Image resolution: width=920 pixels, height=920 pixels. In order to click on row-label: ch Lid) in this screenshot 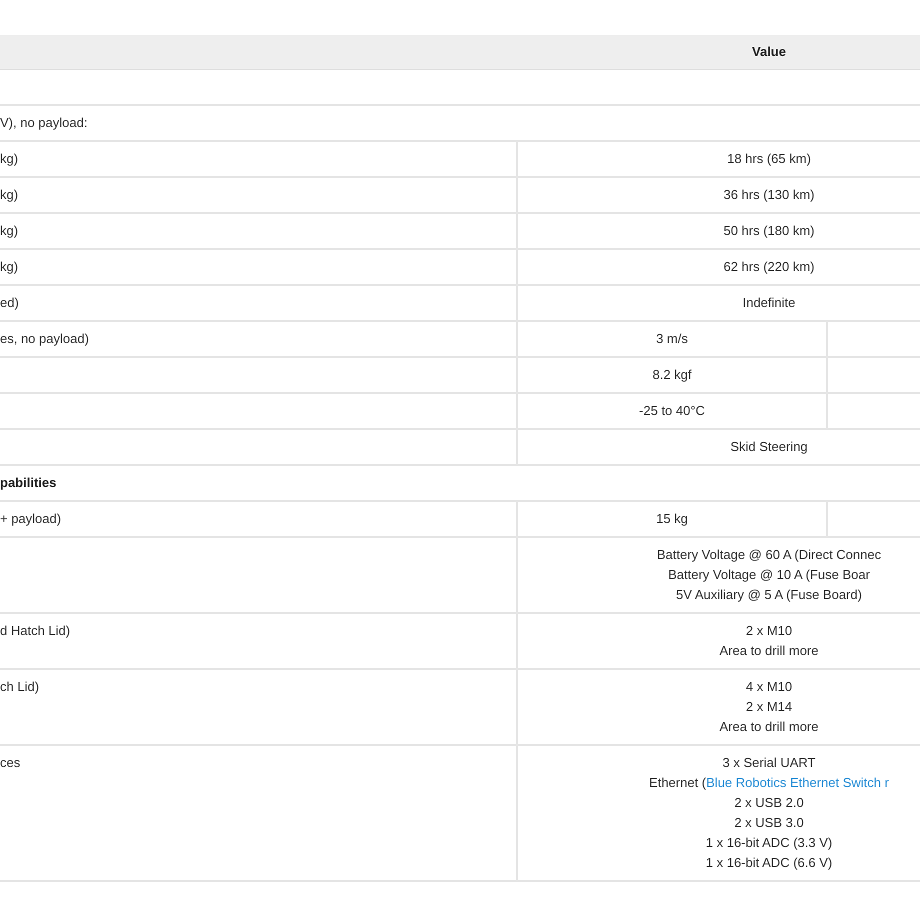, I will do `click(20, 687)`.